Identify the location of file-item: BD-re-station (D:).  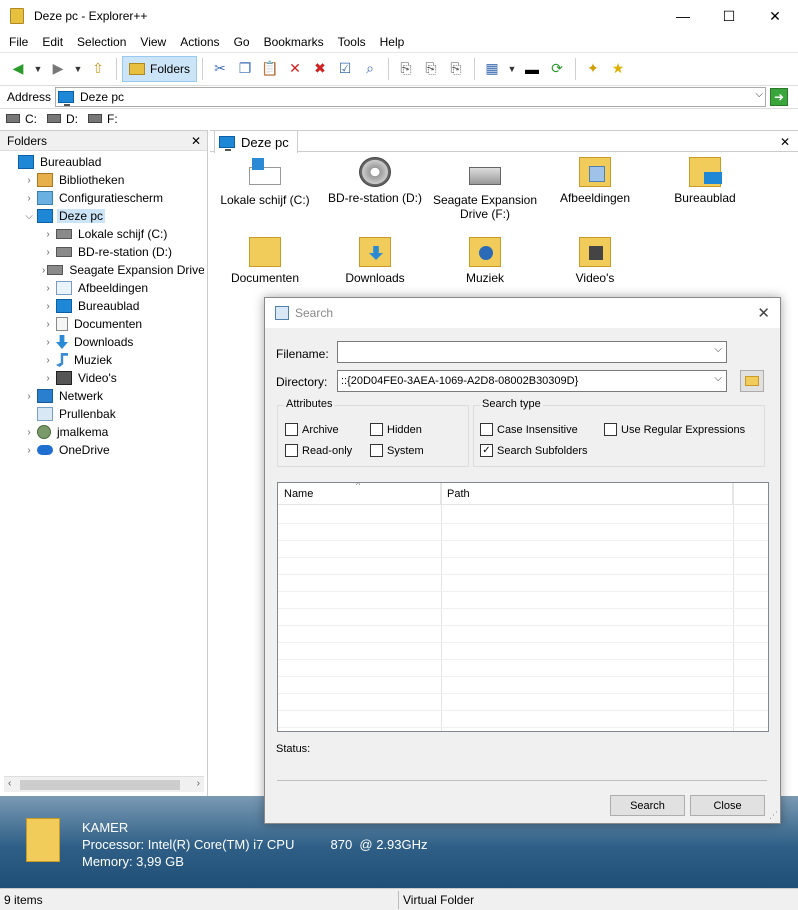
(375, 181).